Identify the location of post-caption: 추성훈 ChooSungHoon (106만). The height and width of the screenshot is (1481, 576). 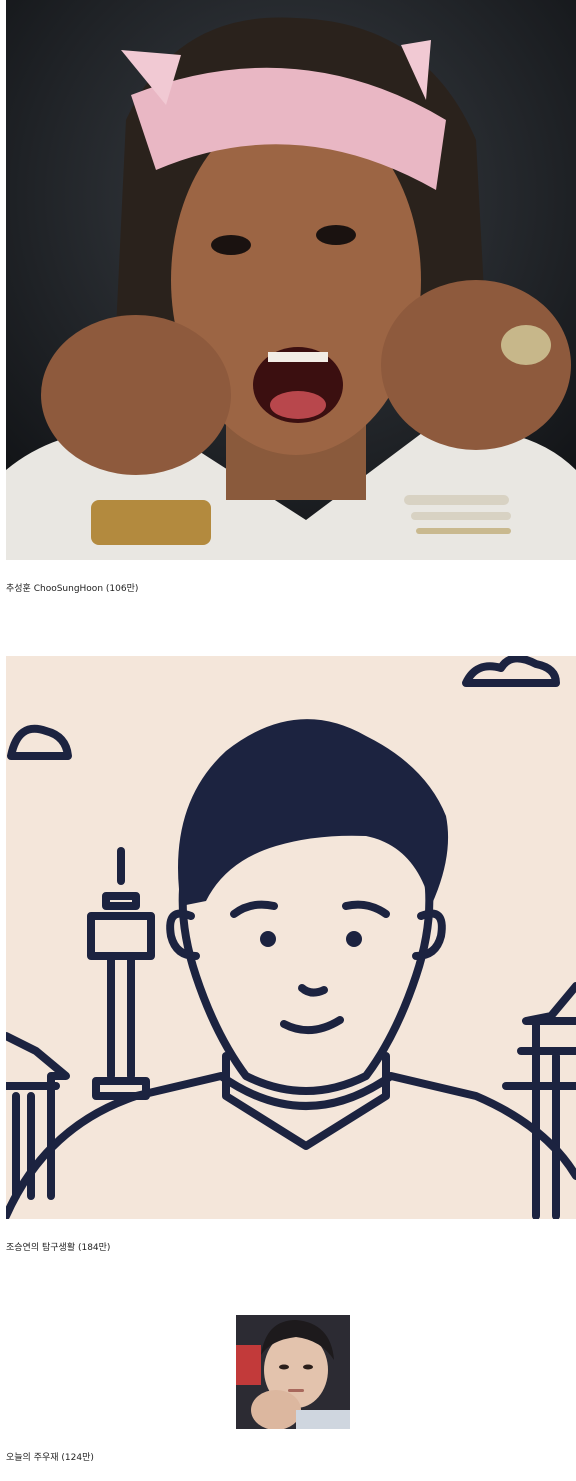
(72, 589).